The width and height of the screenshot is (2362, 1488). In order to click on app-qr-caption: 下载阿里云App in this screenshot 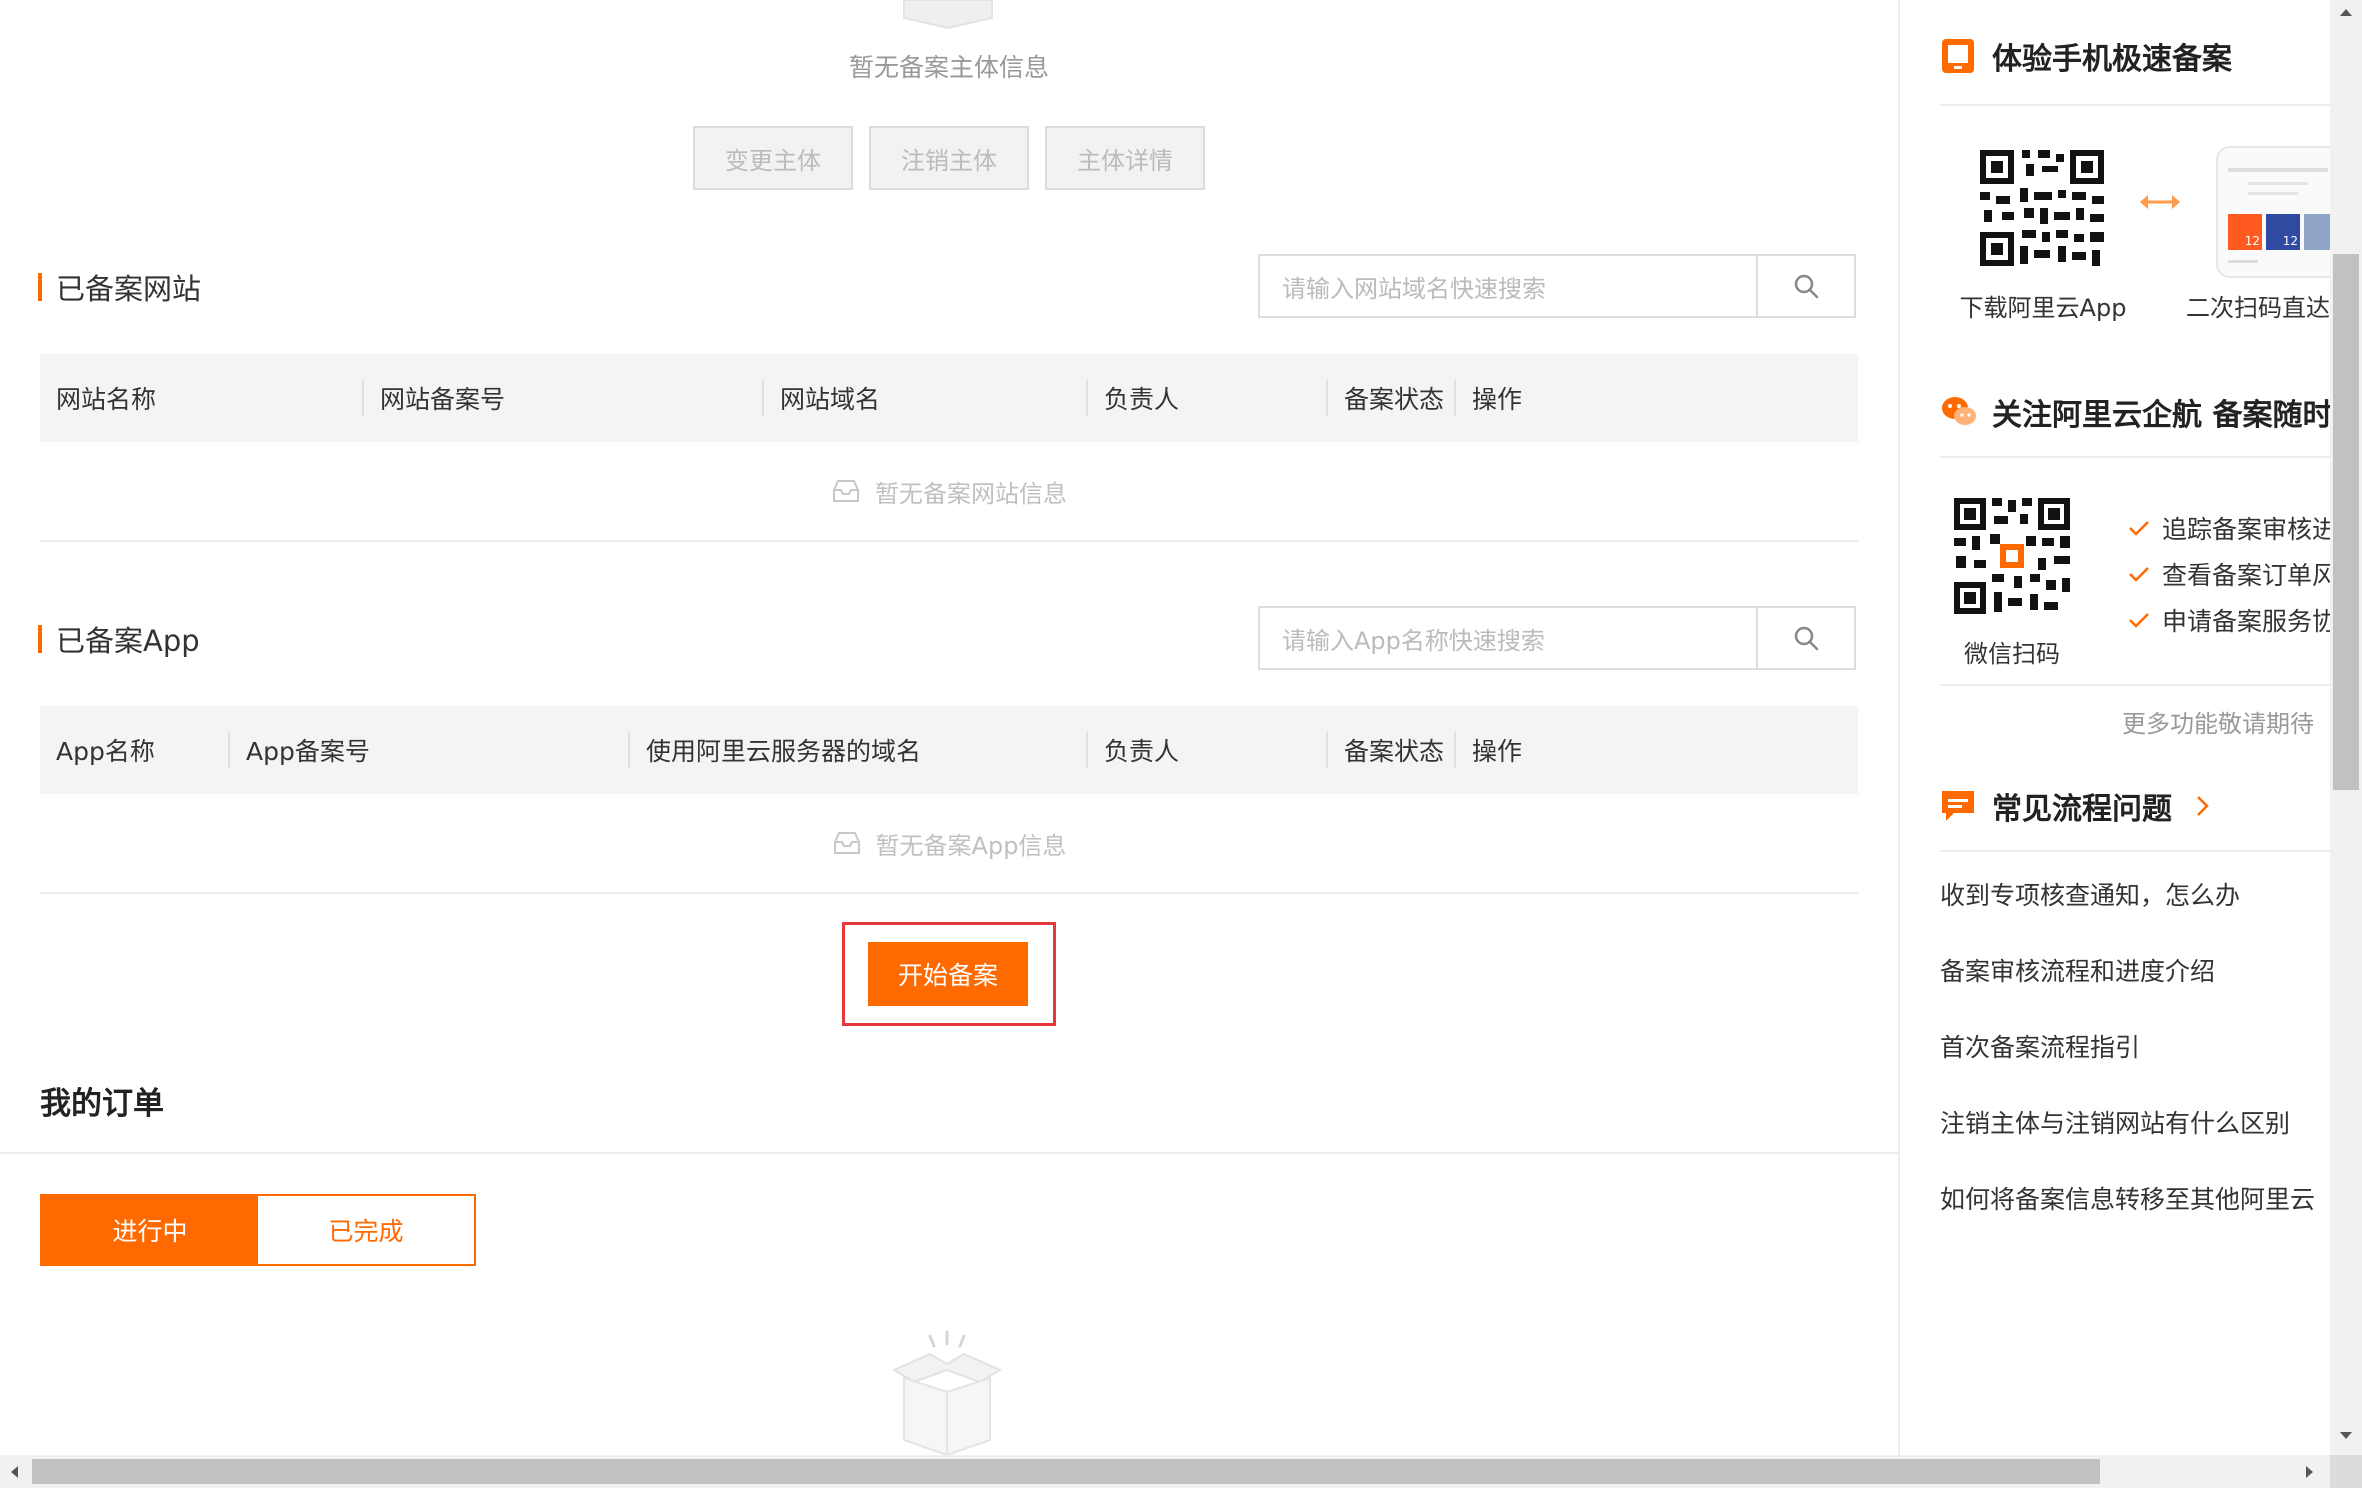, I will do `click(2043, 308)`.